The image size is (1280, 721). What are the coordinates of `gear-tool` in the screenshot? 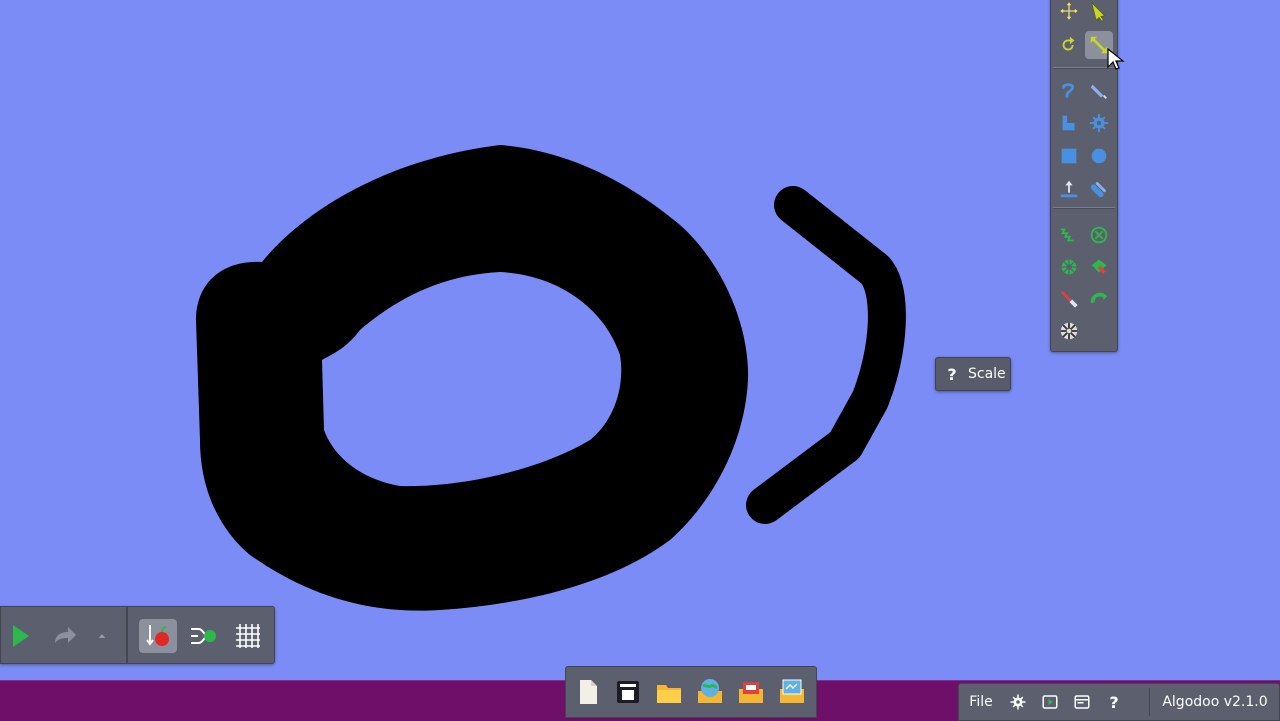 It's located at (1099, 123).